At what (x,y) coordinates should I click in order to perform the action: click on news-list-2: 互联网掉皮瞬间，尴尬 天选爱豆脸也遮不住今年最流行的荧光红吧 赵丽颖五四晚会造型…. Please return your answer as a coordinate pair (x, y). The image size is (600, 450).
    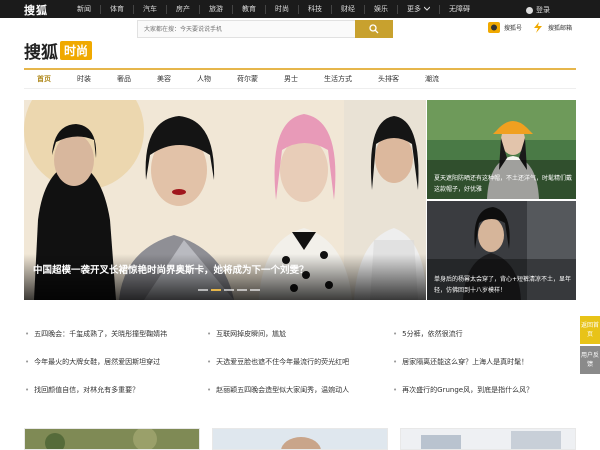
    Looking at the image, I should click on (292, 372).